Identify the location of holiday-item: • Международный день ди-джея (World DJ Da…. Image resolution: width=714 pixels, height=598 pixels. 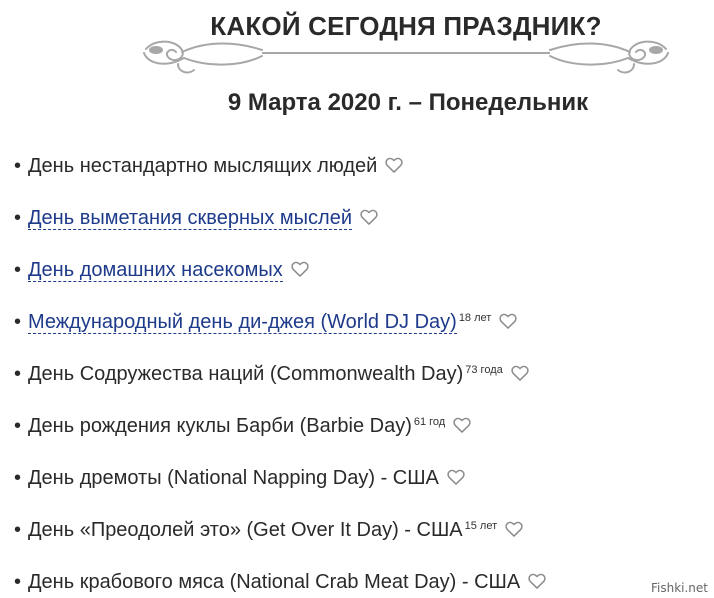
(280, 332).